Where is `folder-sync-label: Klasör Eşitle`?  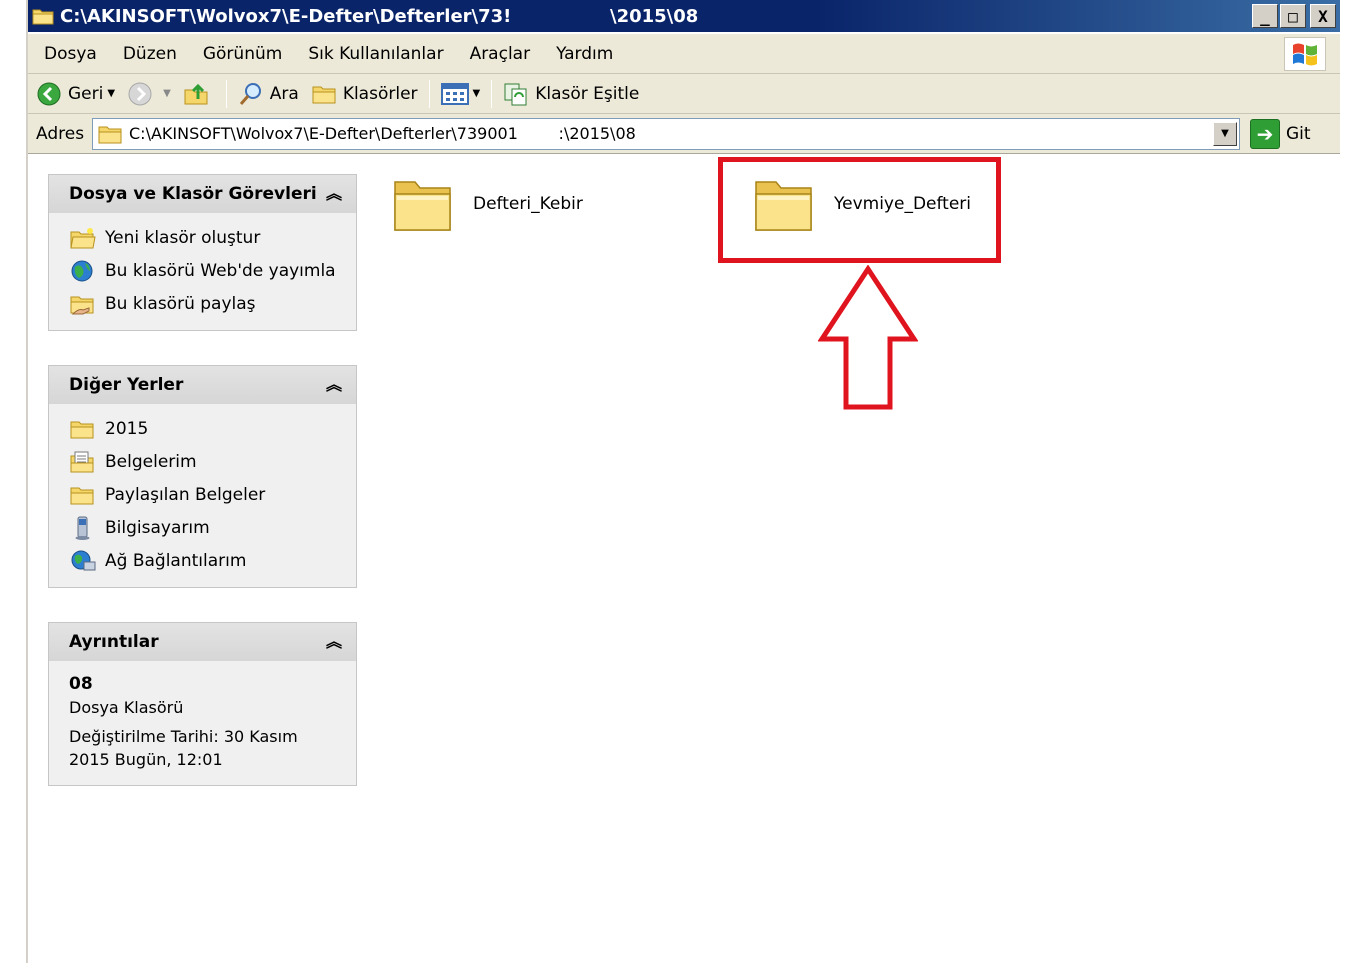
folder-sync-label: Klasör Eşitle is located at coordinates (587, 93).